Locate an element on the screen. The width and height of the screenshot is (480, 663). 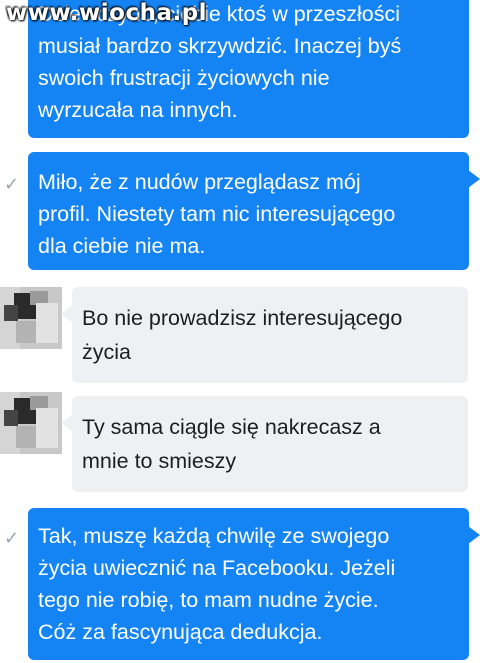
message-bubble-incoming: Bo nie prowadzisz interesującego życia is located at coordinates (264, 335).